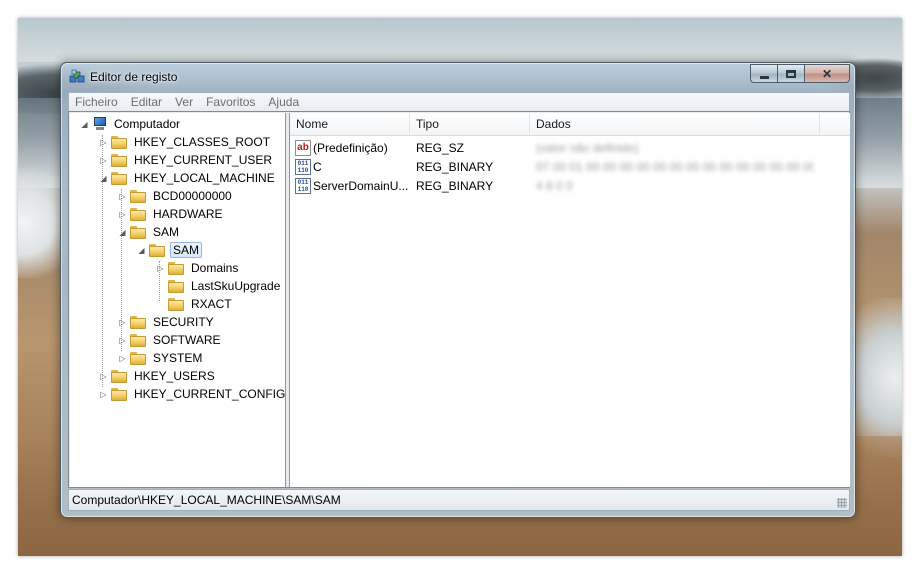 Image resolution: width=920 pixels, height=574 pixels. What do you see at coordinates (96, 102) in the screenshot?
I see `menu-ficheiro: Ficheiro` at bounding box center [96, 102].